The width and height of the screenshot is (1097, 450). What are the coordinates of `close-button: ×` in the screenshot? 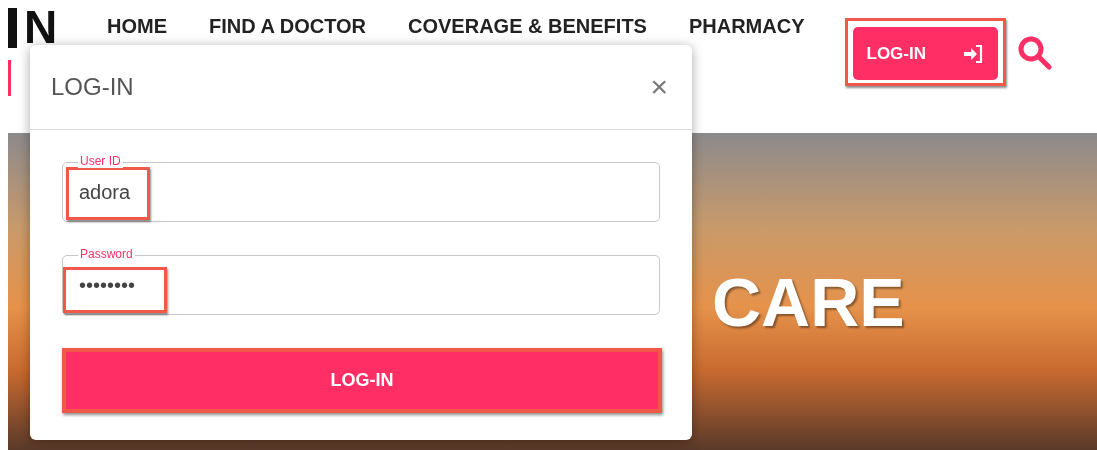 It's located at (659, 87).